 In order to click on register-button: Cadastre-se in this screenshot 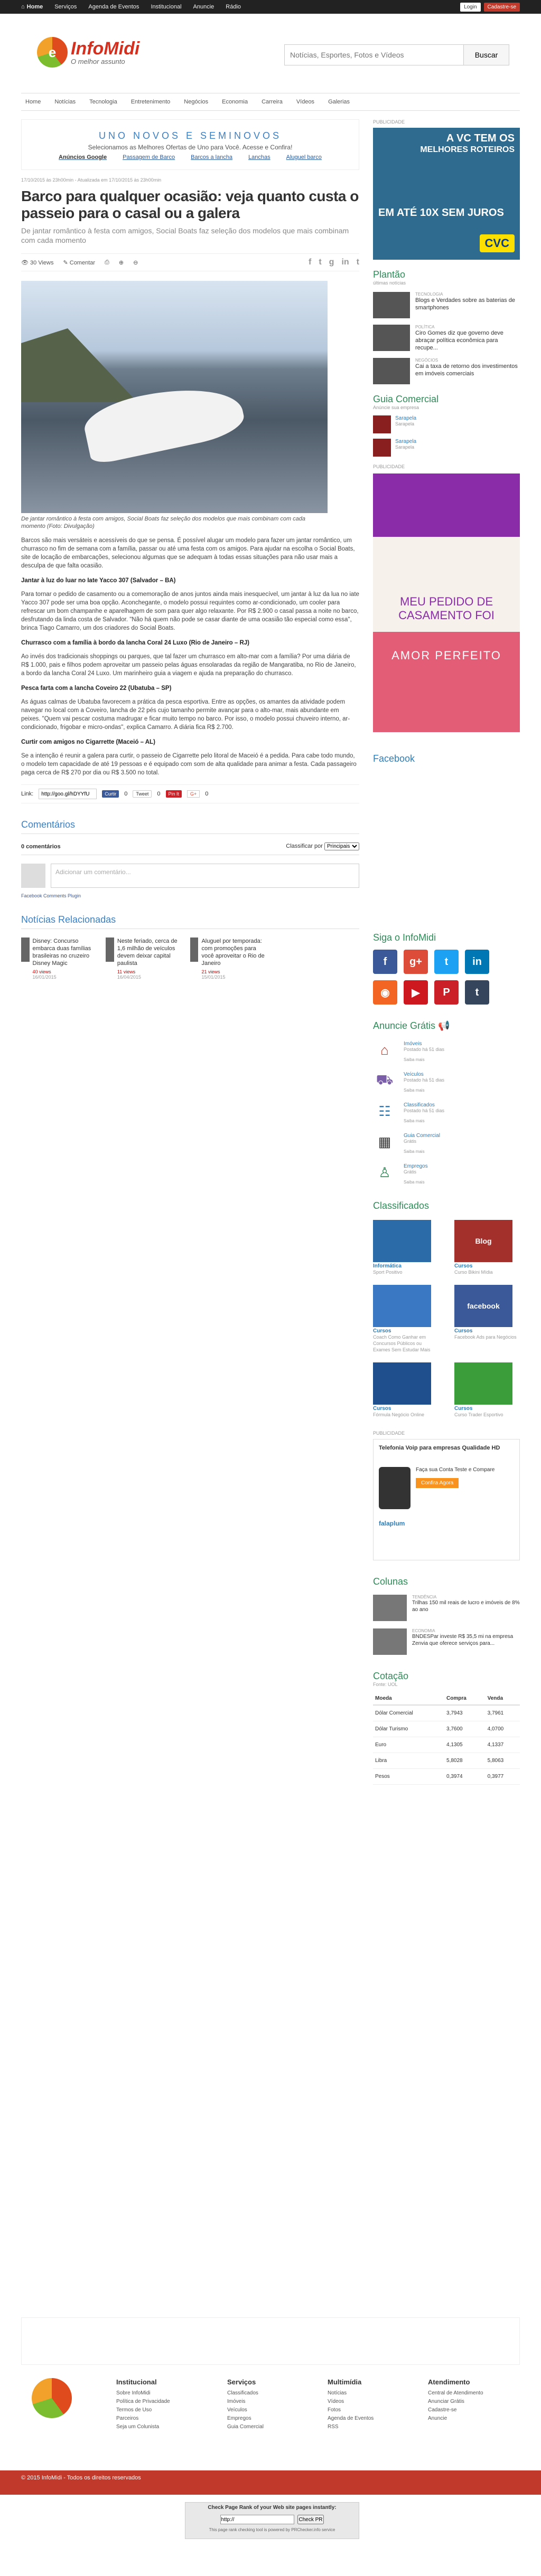, I will do `click(501, 7)`.